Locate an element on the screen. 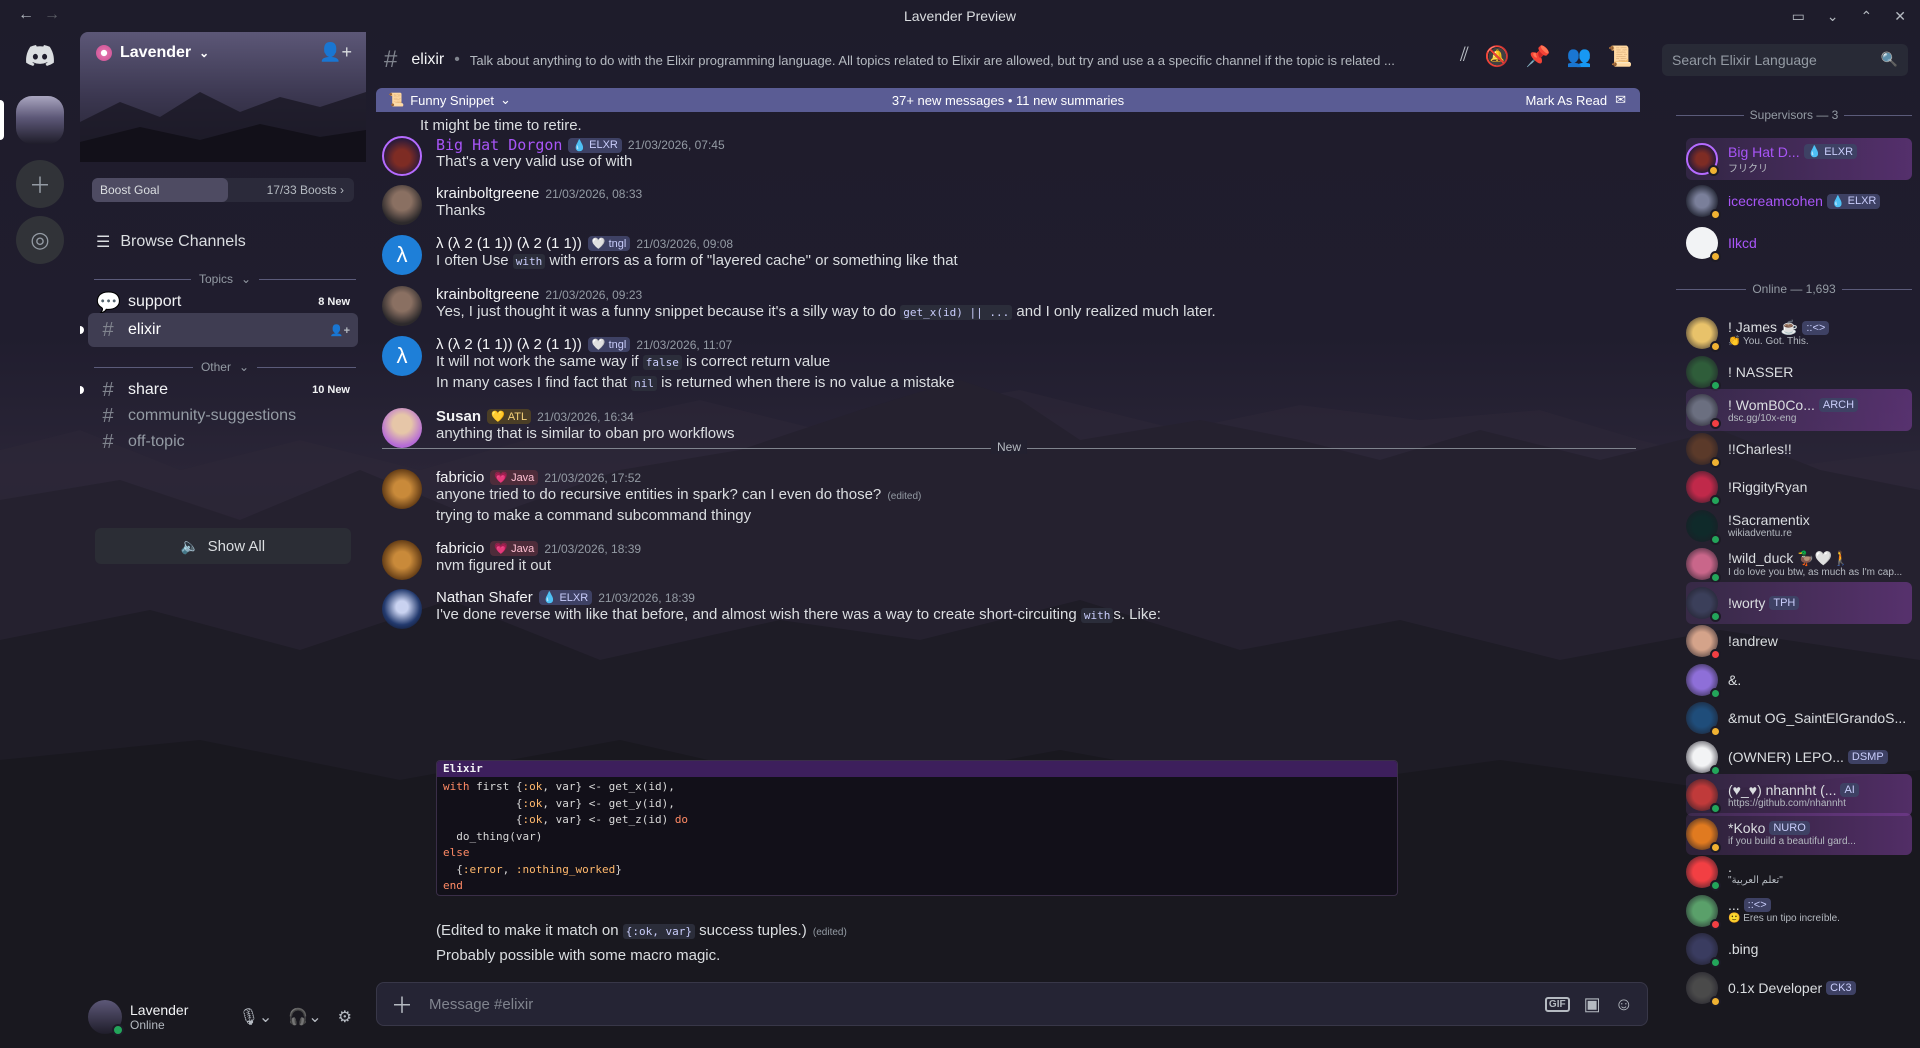  member-status-text: wikiadventu.re is located at coordinates (1760, 533).